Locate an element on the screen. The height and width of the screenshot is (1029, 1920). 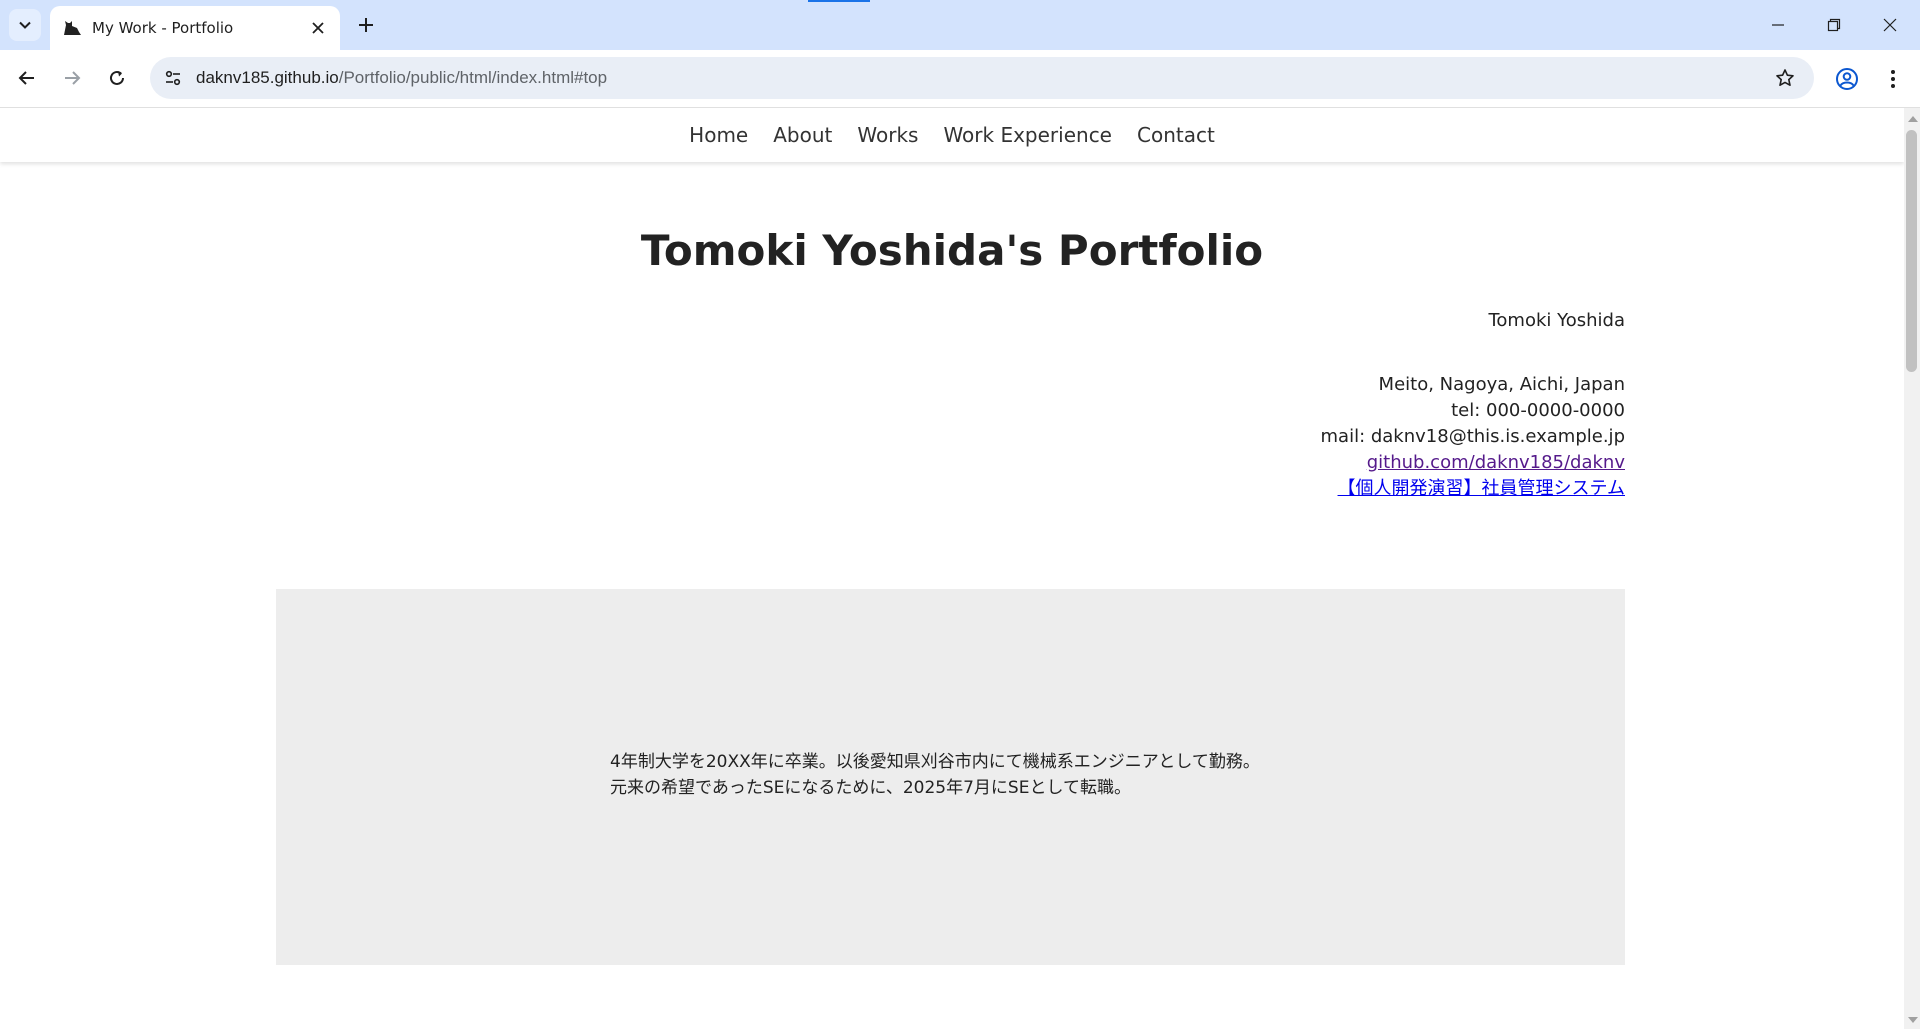
chevron-down-icon is located at coordinates (25, 25).